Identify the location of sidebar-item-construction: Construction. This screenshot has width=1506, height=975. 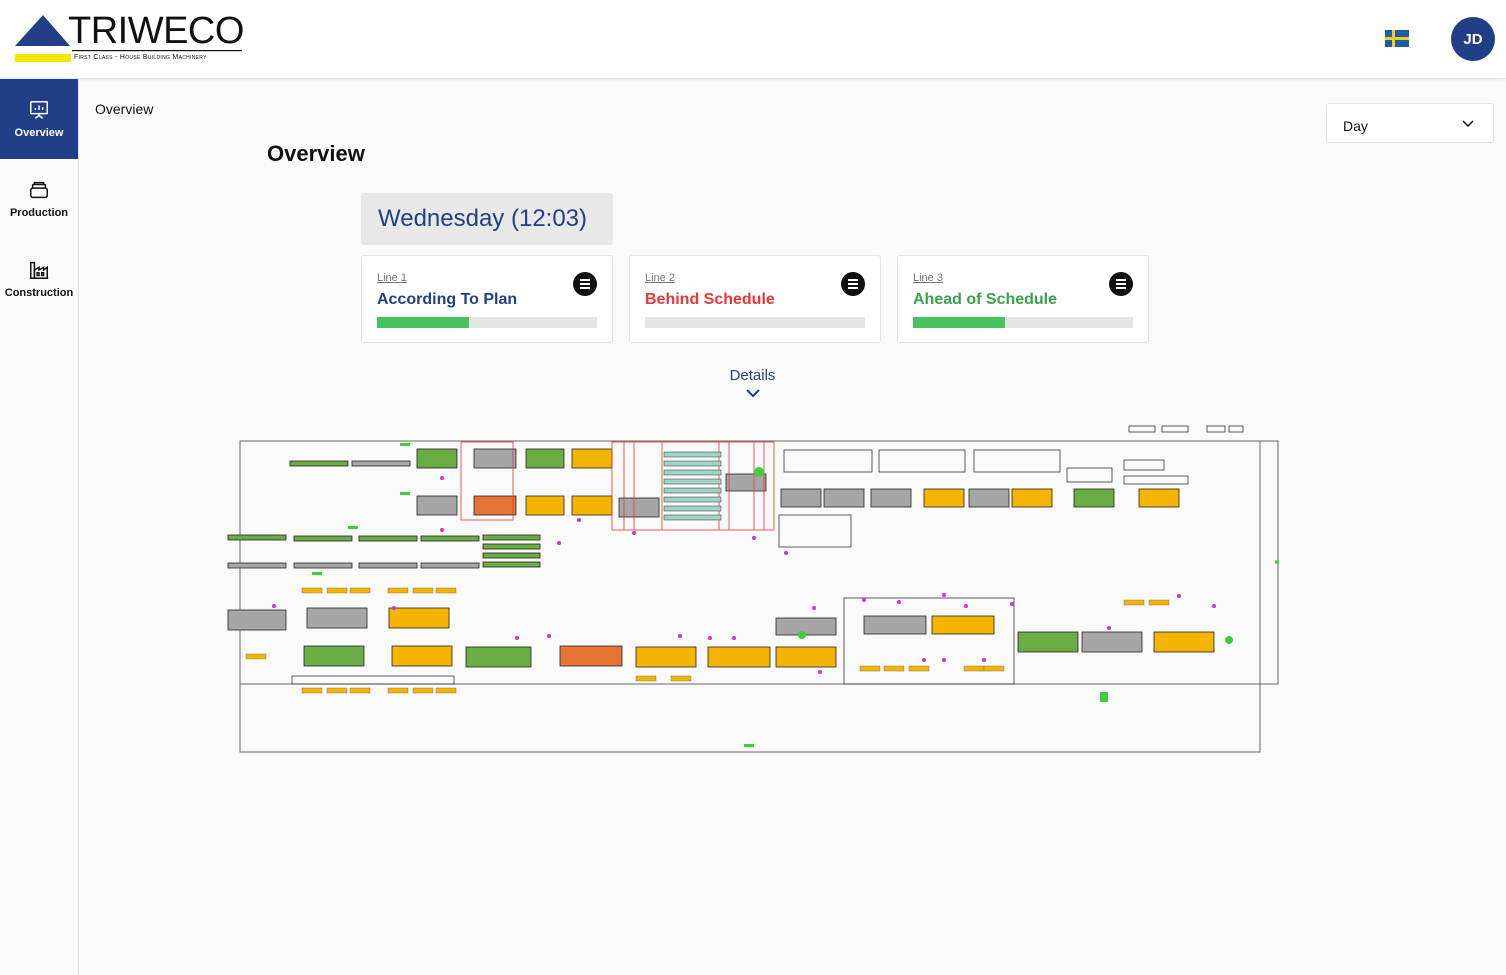
(39, 279).